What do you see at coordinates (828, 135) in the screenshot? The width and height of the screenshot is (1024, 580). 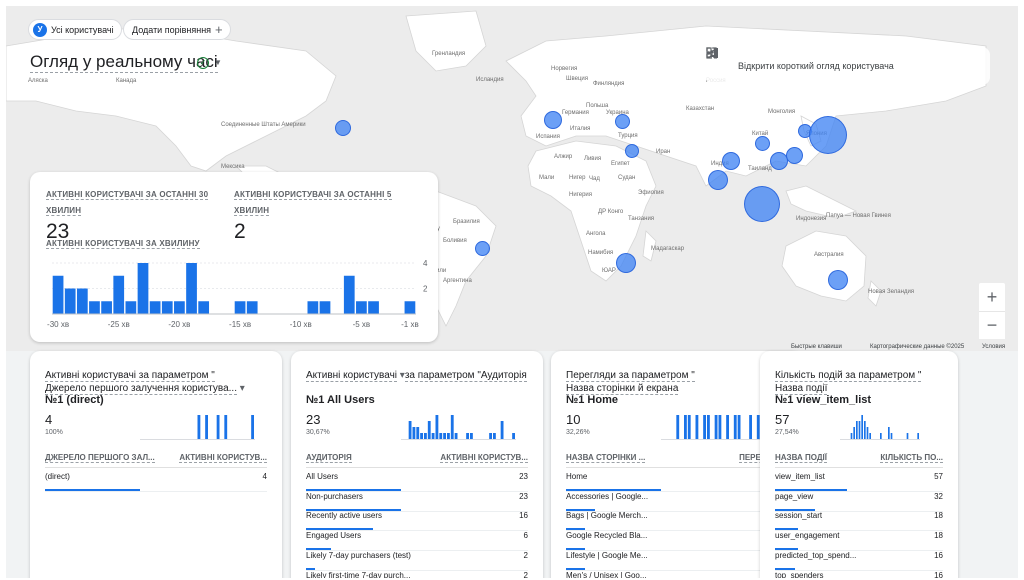 I see `map-bubble-japan` at bounding box center [828, 135].